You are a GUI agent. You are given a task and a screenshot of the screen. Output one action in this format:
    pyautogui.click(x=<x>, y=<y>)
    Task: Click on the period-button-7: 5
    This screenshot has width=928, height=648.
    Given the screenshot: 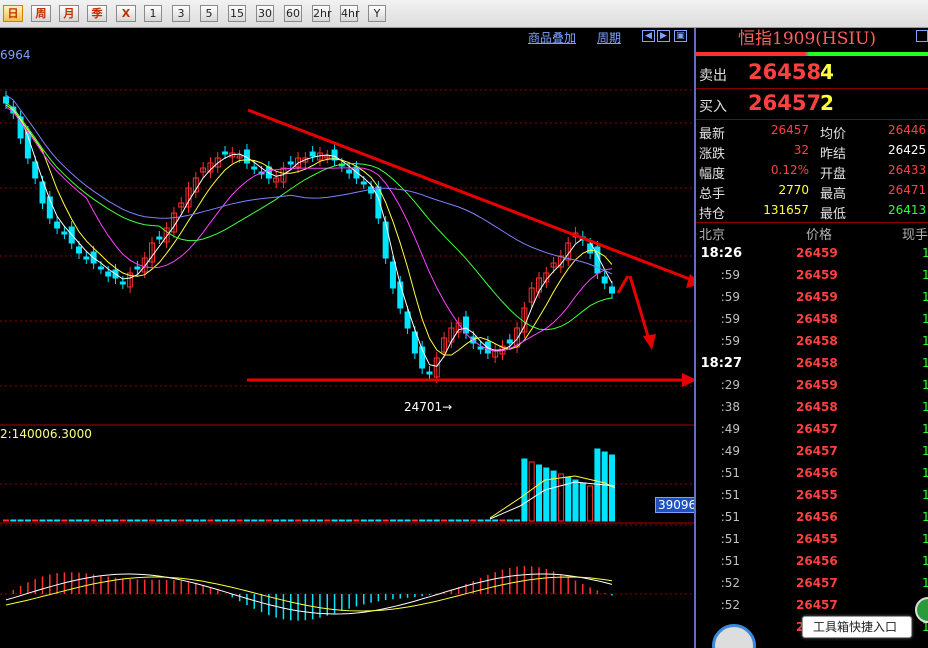 What is the action you would take?
    pyautogui.click(x=209, y=13)
    